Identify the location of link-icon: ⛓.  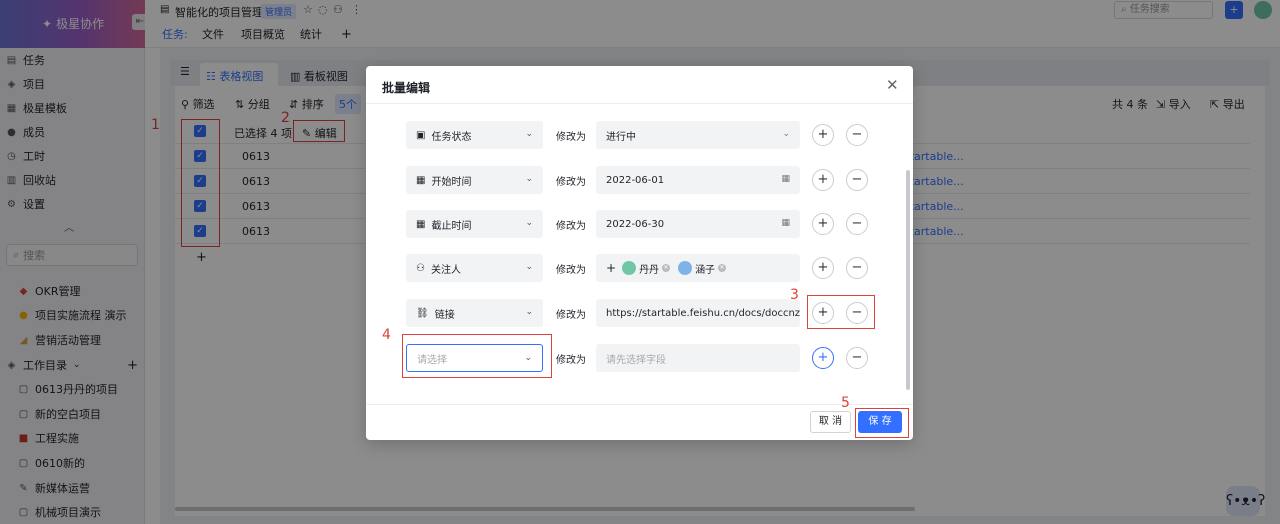
(422, 313).